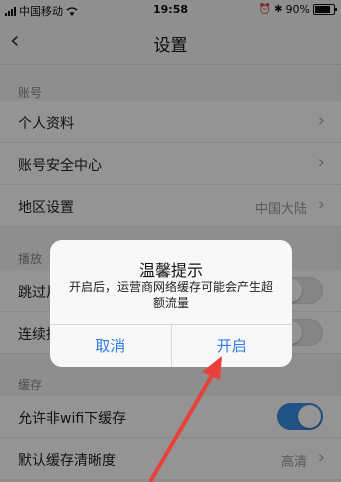 Image resolution: width=341 pixels, height=482 pixels. Describe the element at coordinates (185, 419) in the screenshot. I see `annotation-arrow-icon` at that location.